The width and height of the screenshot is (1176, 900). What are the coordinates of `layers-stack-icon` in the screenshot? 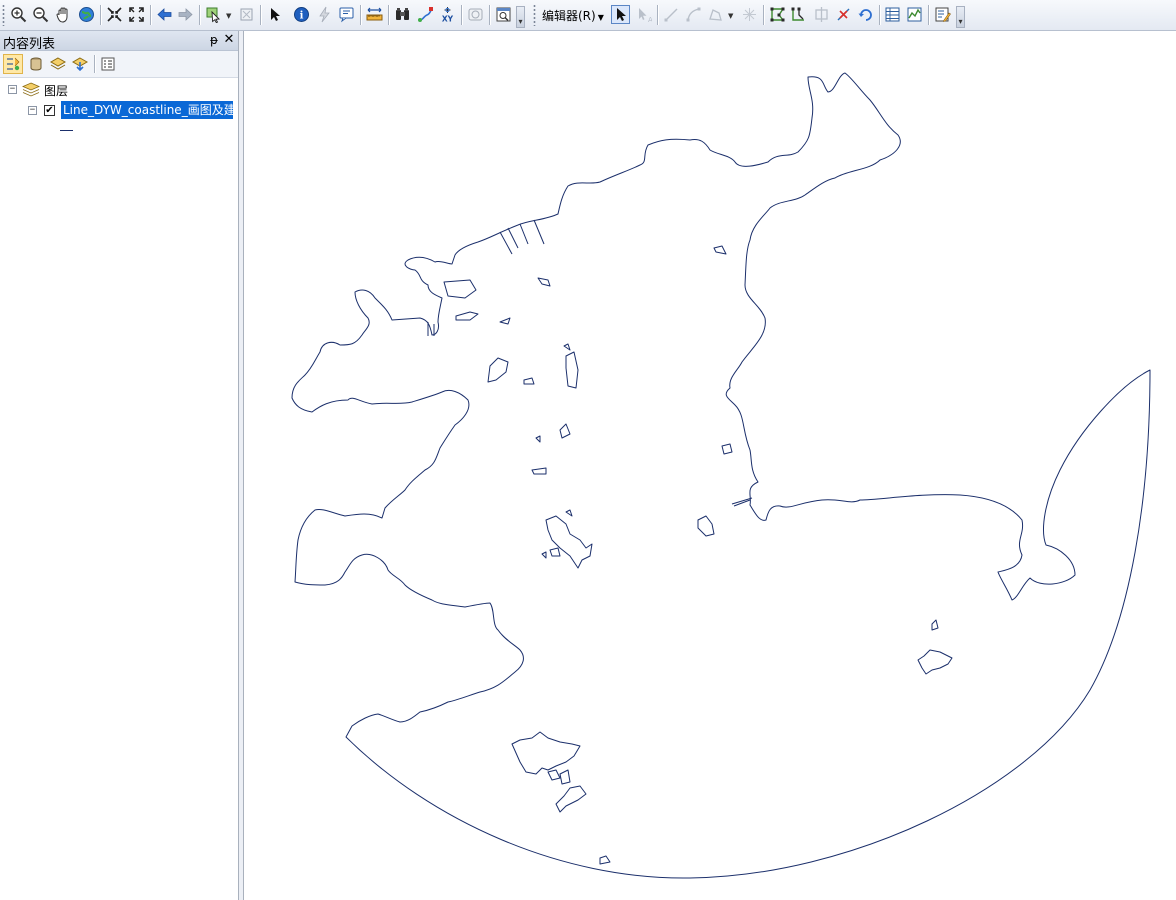 It's located at (31, 89).